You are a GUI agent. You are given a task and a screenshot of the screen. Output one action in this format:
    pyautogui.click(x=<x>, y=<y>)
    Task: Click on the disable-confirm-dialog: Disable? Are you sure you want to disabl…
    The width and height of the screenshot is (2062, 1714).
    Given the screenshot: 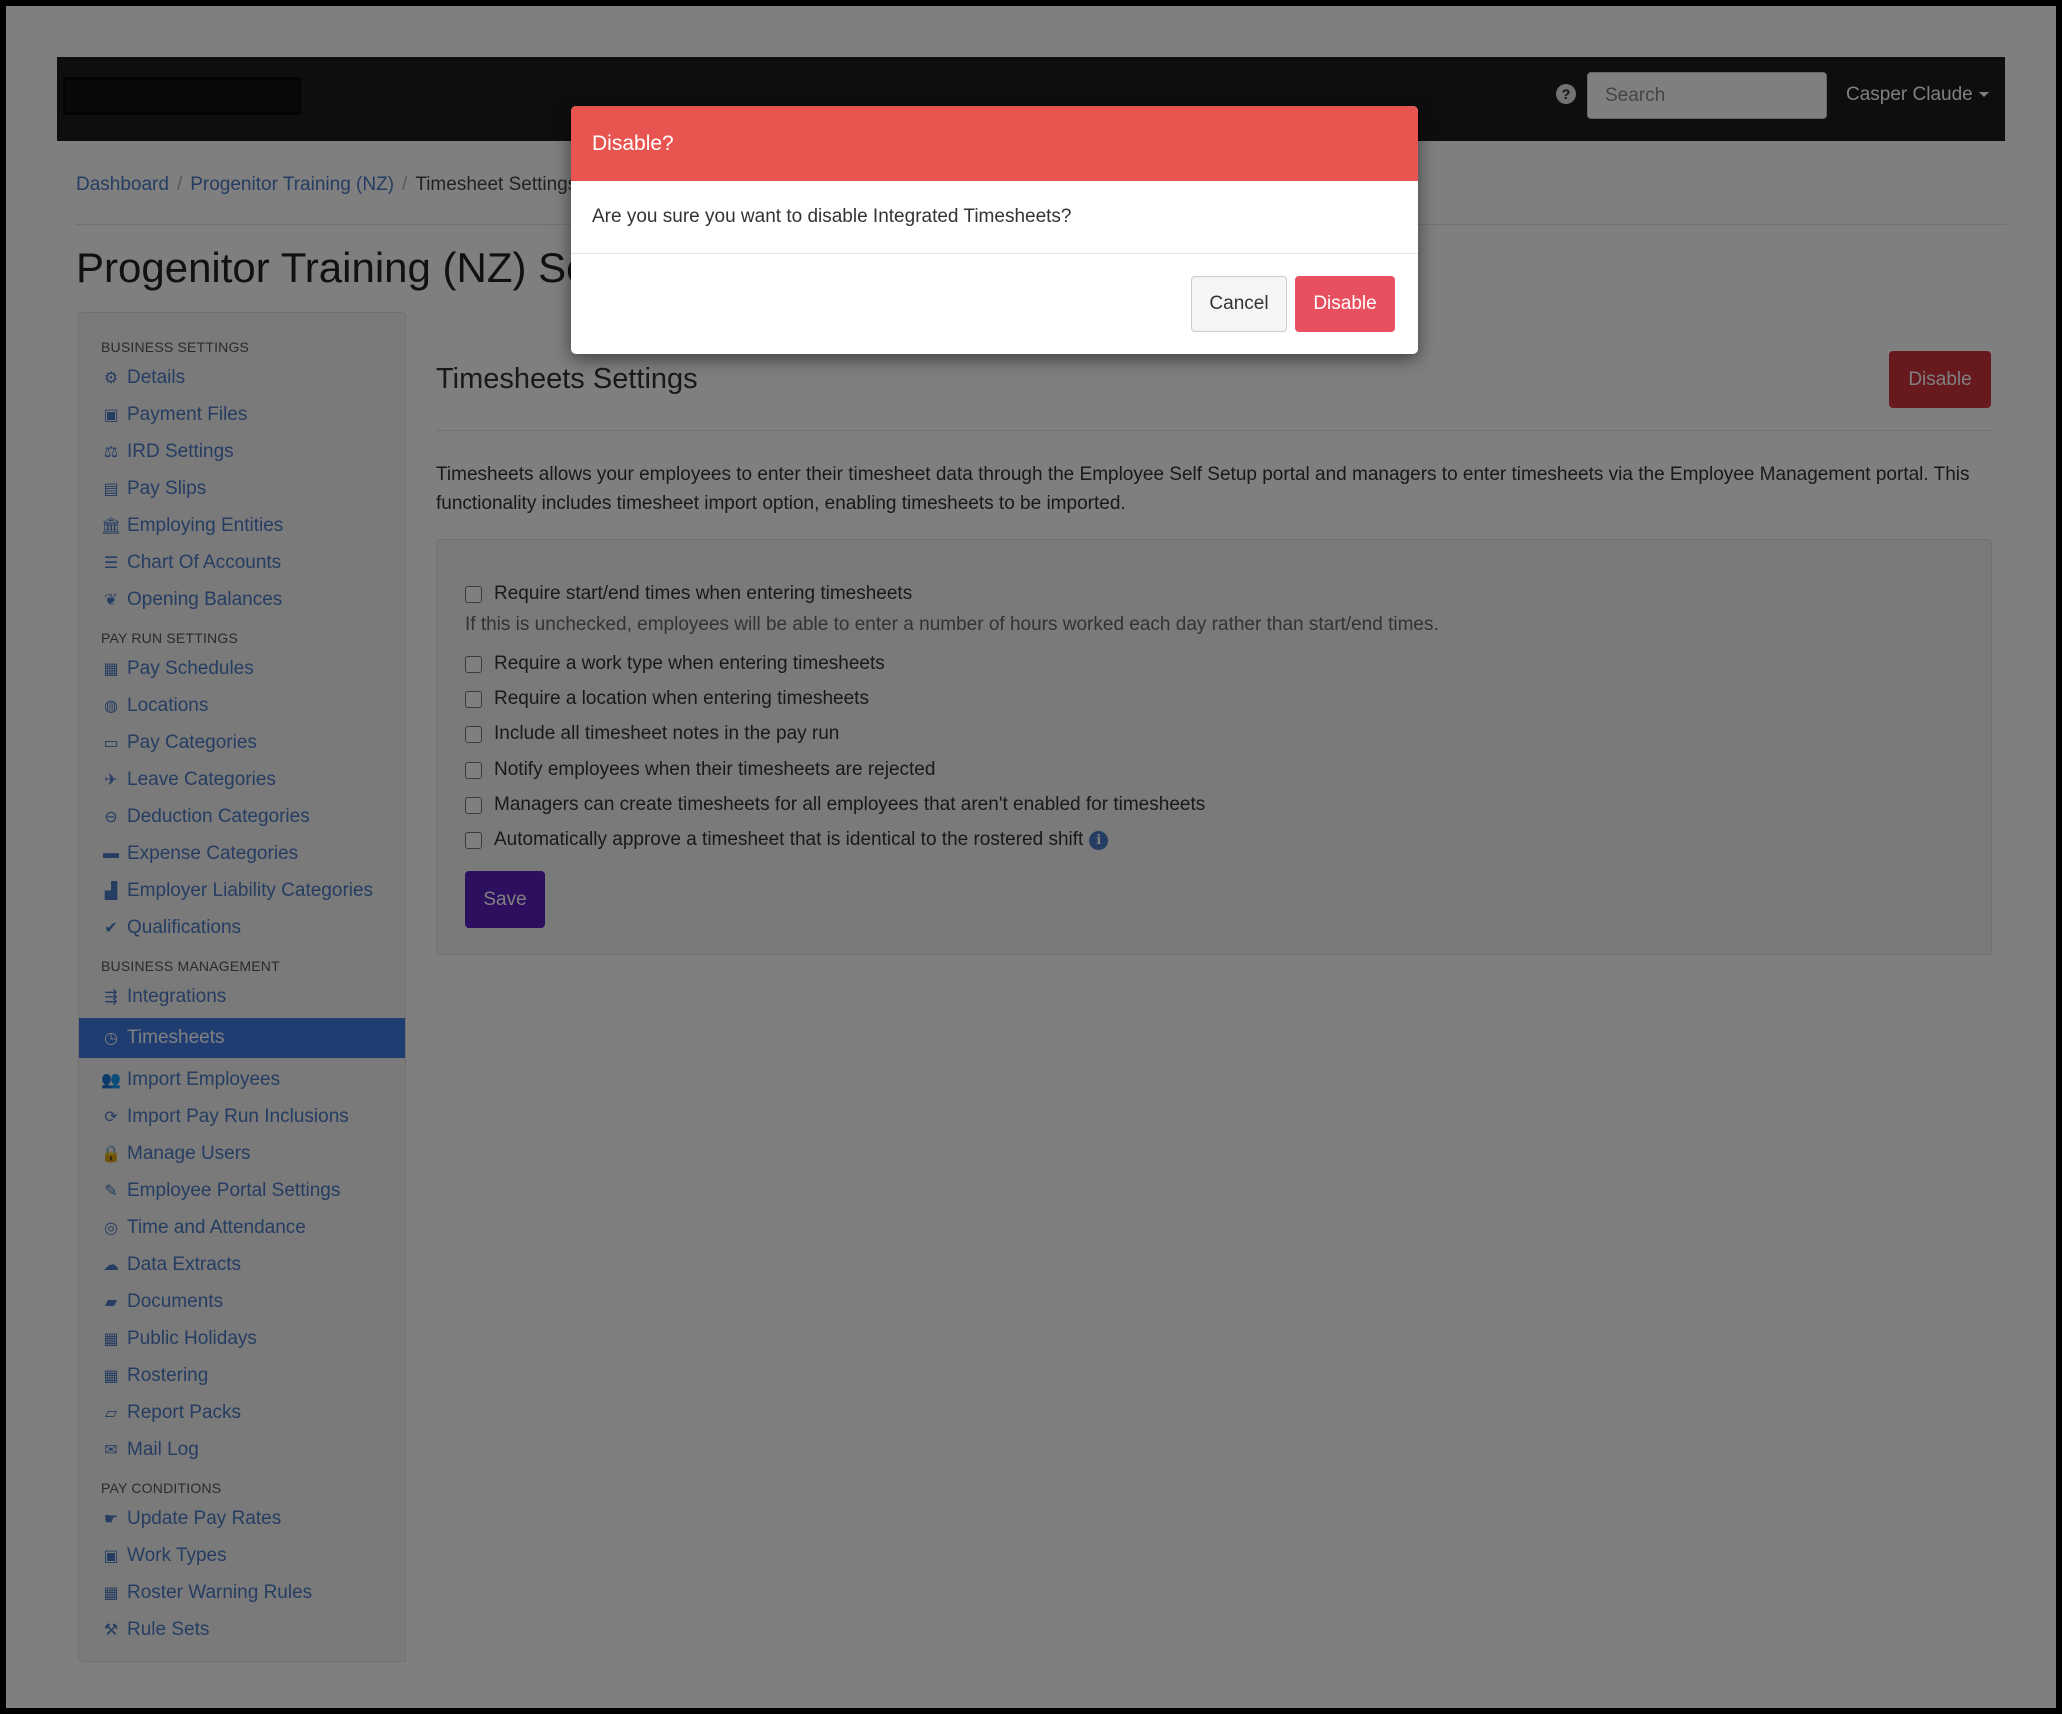 What is the action you would take?
    pyautogui.click(x=994, y=230)
    